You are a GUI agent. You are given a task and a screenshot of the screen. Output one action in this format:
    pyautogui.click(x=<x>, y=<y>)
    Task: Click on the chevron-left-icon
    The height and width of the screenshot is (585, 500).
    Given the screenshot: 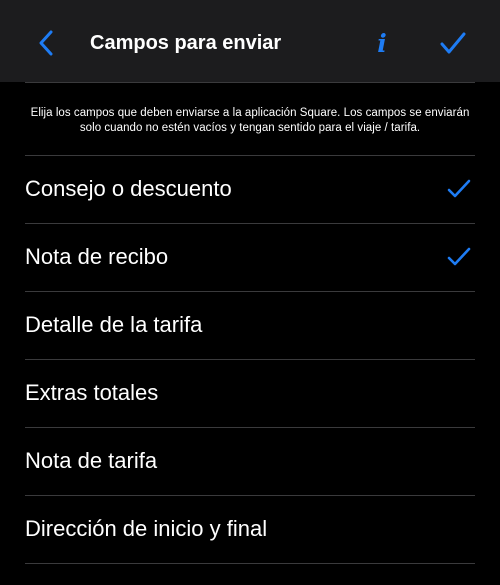 What is the action you would take?
    pyautogui.click(x=46, y=43)
    